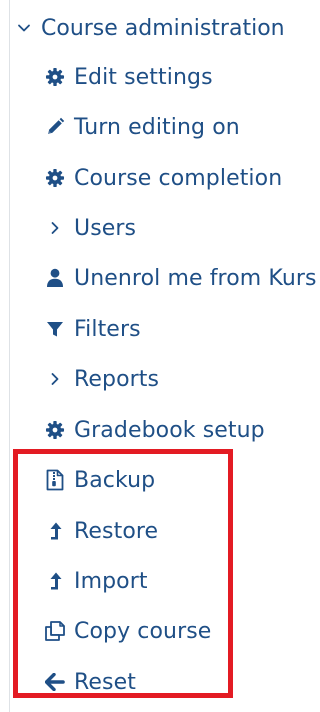 Image resolution: width=320 pixels, height=712 pixels. I want to click on menu-item-turn-editing-on: Turn editing on, so click(138, 127).